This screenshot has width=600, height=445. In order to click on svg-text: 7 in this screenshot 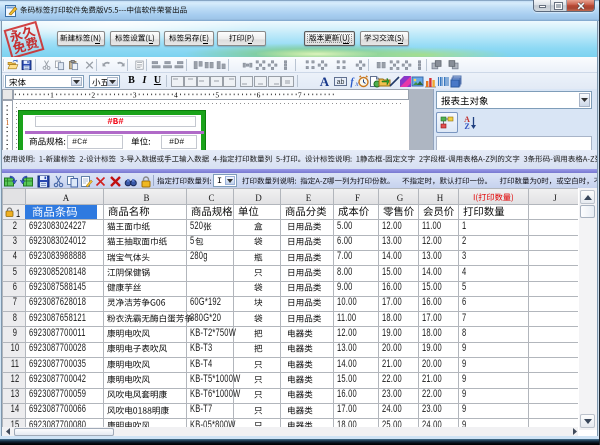, I will do `click(300, 95)`.